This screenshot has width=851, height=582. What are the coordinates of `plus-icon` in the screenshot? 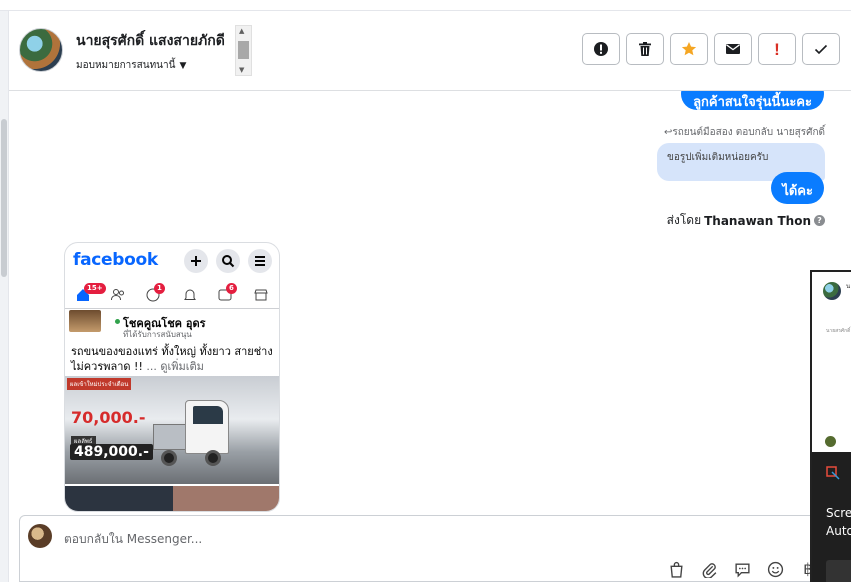 It's located at (196, 261).